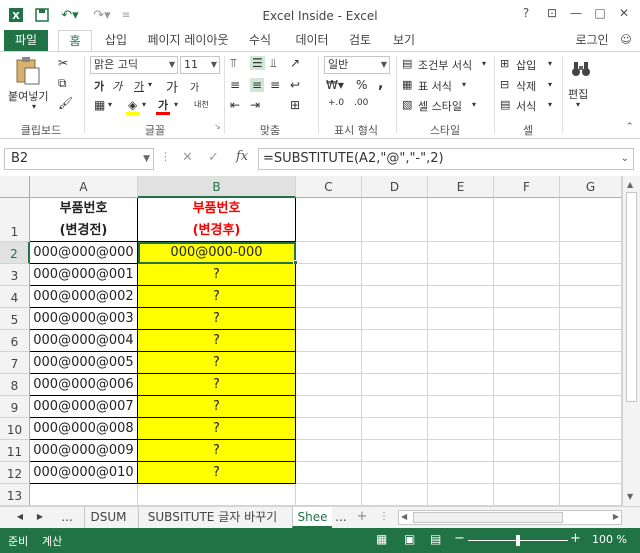 The width and height of the screenshot is (640, 553). What do you see at coordinates (233, 63) in the screenshot?
I see `align-top-icon: ⫪` at bounding box center [233, 63].